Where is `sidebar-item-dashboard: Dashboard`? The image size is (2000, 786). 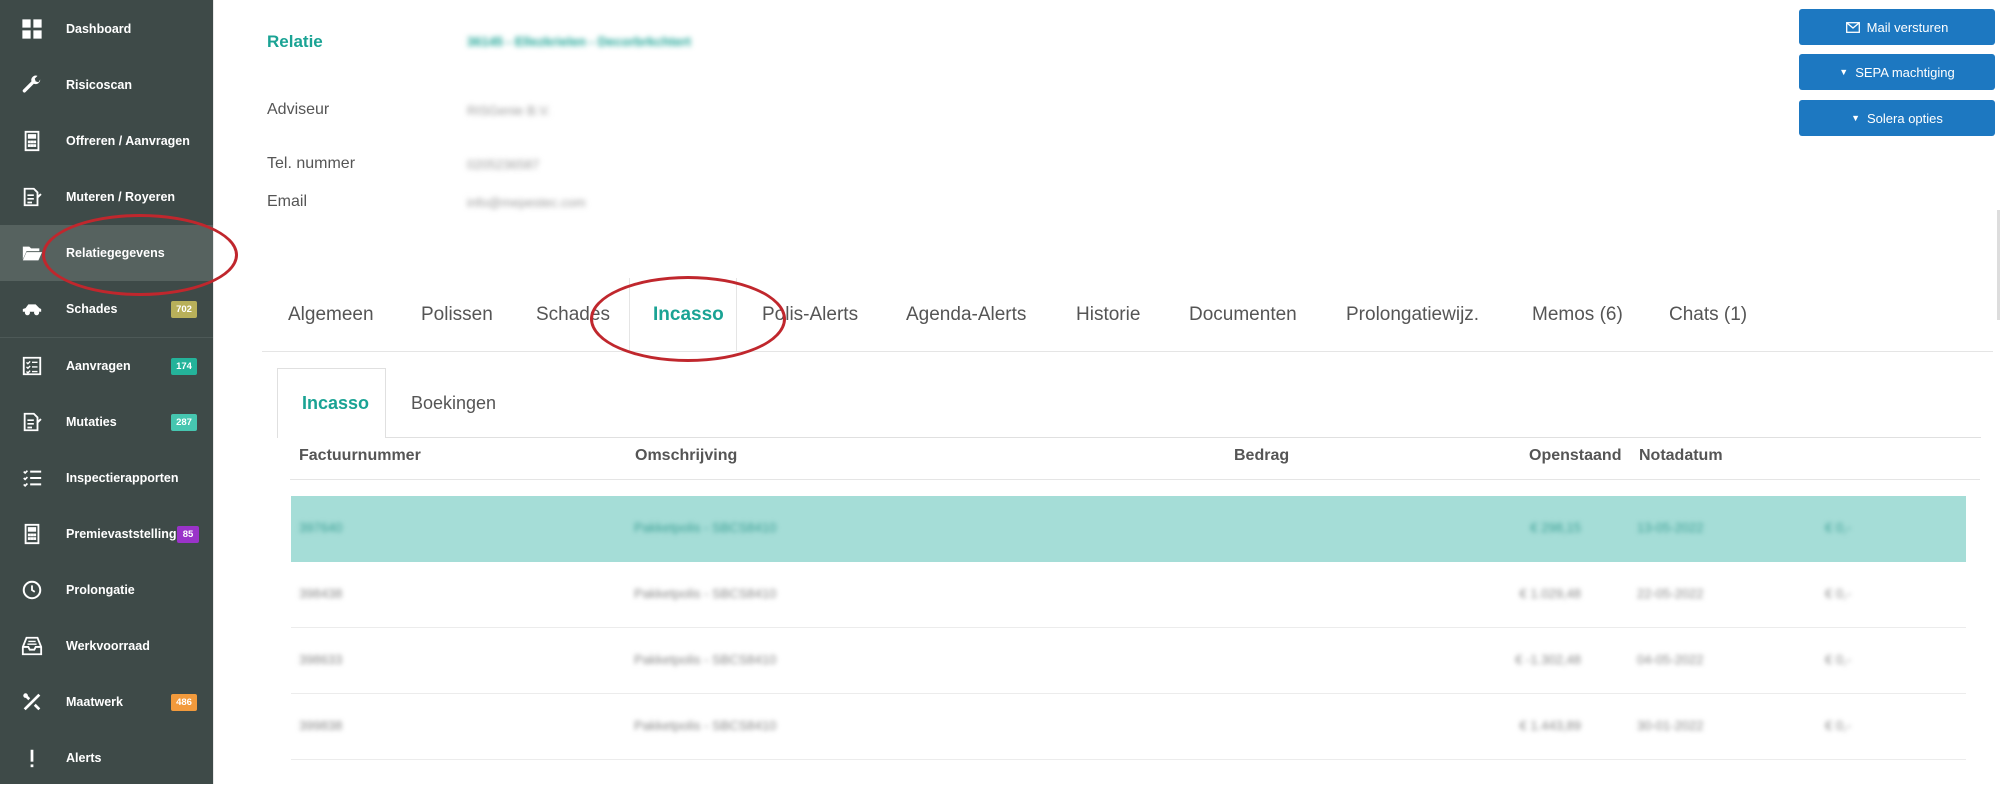 sidebar-item-dashboard: Dashboard is located at coordinates (106, 29).